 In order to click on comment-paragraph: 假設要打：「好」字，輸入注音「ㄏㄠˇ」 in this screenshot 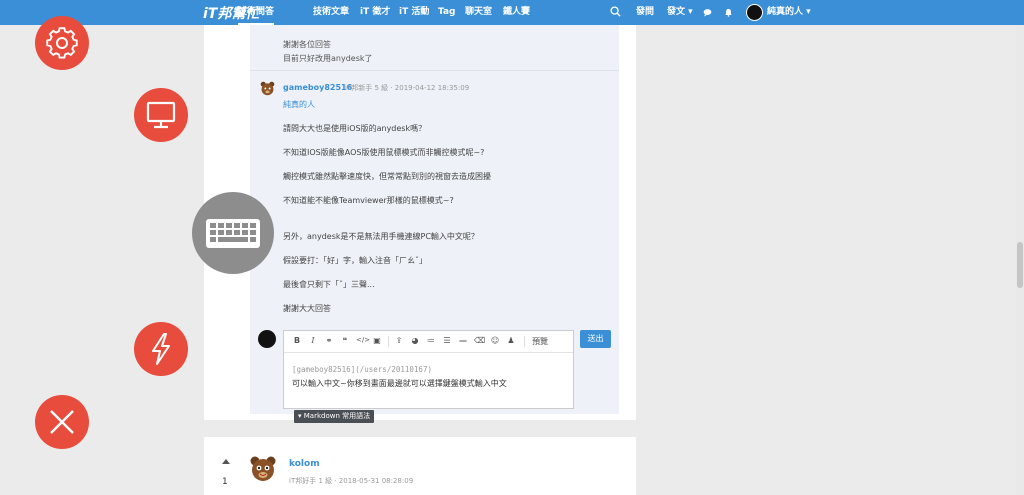, I will do `click(355, 260)`.